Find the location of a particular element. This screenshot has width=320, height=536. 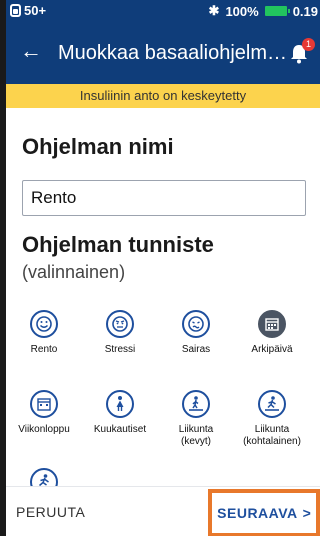

tag-label: Liikunta (kohtalainen) is located at coordinates (272, 435).